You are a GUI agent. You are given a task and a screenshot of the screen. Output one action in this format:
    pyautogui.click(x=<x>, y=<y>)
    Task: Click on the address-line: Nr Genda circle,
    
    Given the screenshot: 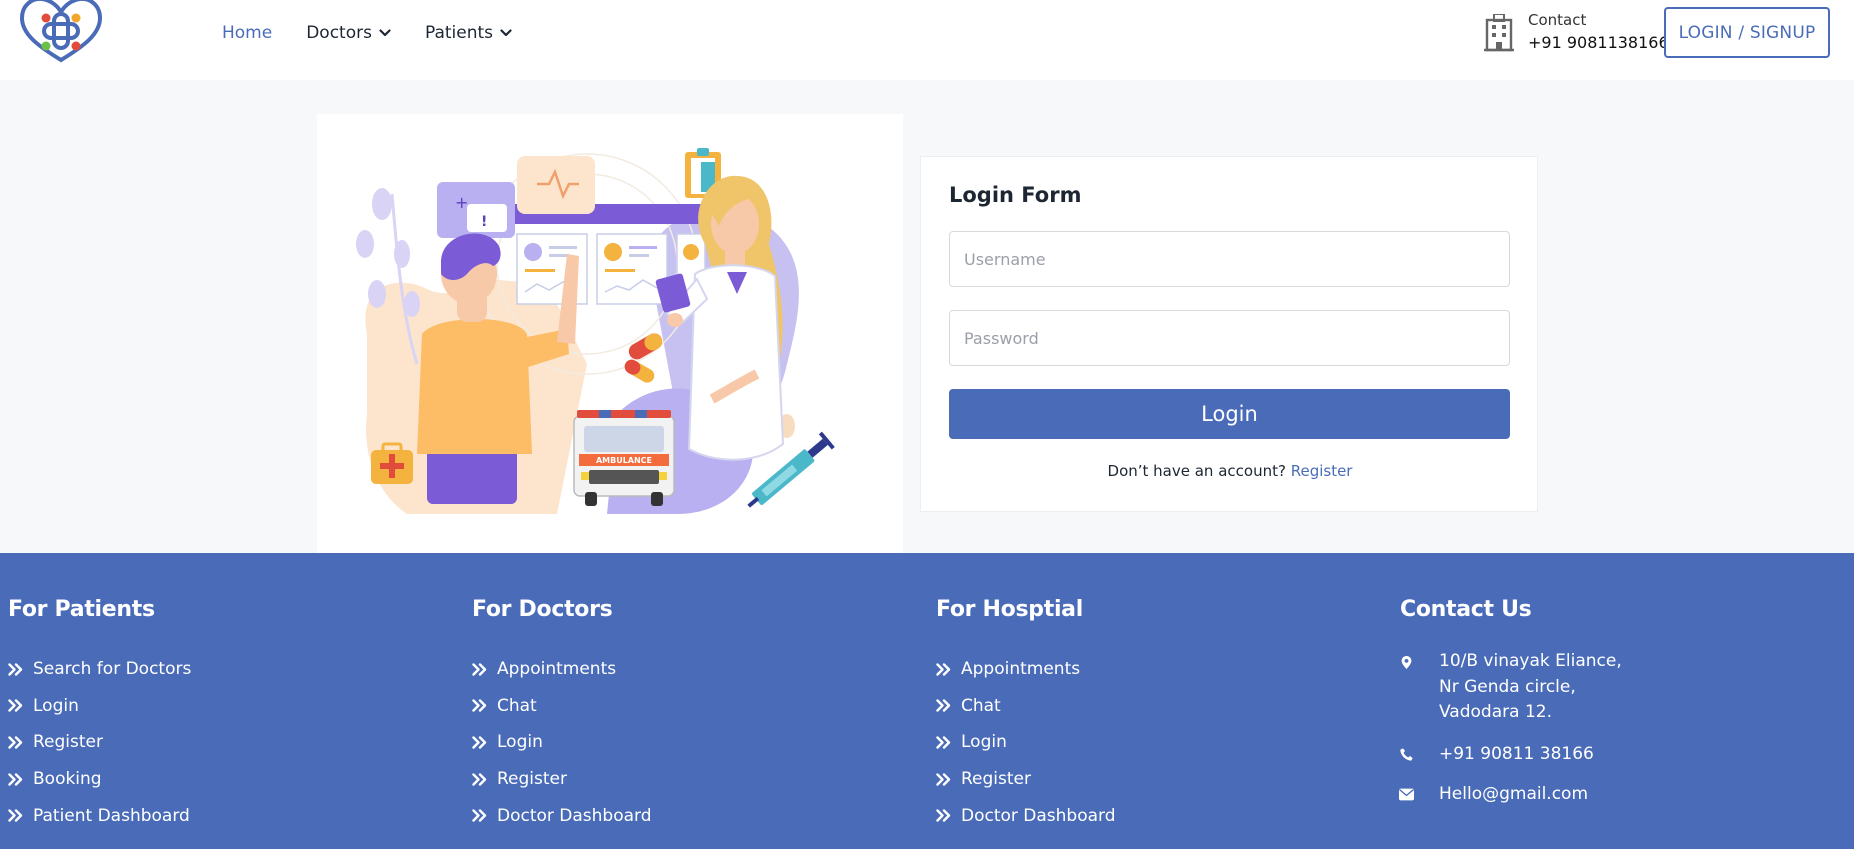 What is the action you would take?
    pyautogui.click(x=1507, y=686)
    